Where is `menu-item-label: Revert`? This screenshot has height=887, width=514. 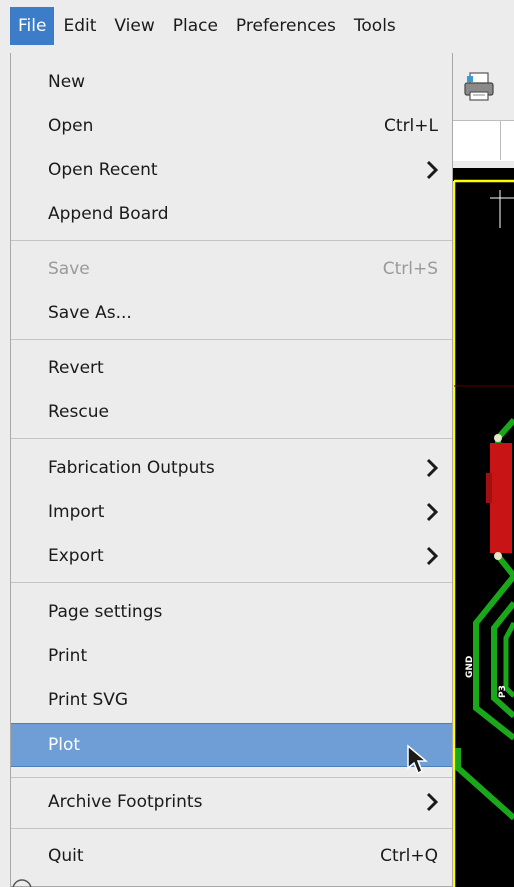 menu-item-label: Revert is located at coordinates (76, 368).